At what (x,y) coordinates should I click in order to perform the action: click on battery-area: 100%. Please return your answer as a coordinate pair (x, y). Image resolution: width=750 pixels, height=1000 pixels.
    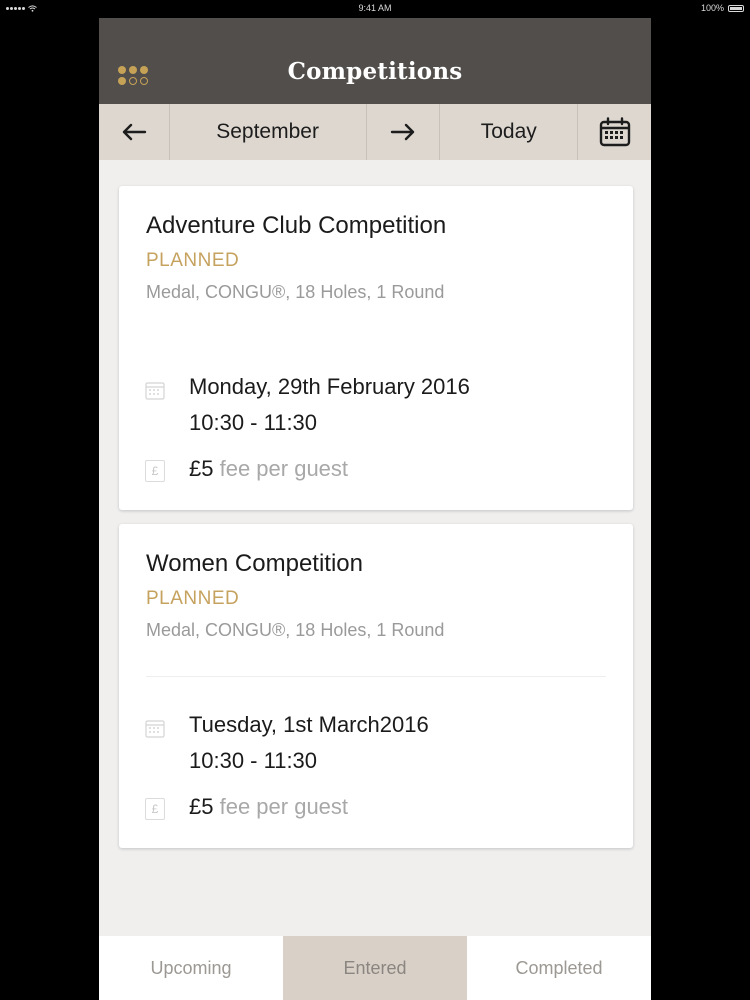
    Looking at the image, I should click on (722, 8).